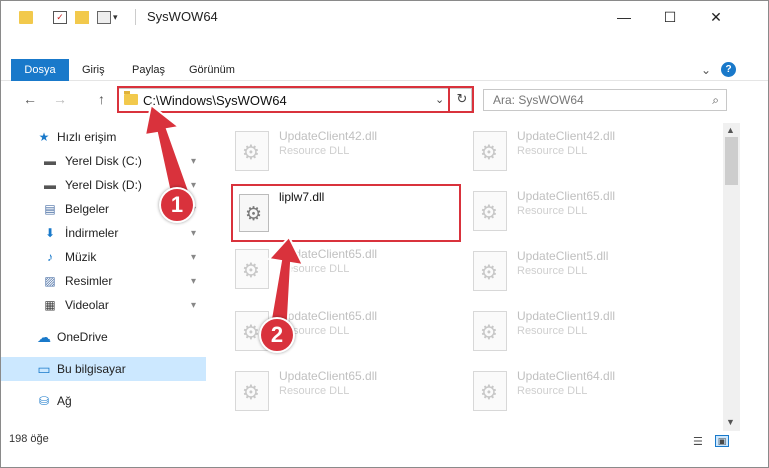  I want to click on arrow-one-icon, so click(167, 151).